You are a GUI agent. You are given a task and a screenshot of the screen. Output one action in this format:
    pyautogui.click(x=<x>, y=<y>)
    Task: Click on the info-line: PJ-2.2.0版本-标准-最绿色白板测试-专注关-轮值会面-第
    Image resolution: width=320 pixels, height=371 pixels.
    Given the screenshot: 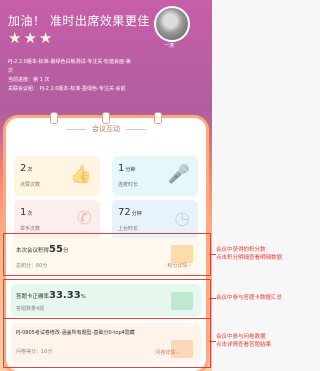 What is the action you would take?
    pyautogui.click(x=69, y=62)
    